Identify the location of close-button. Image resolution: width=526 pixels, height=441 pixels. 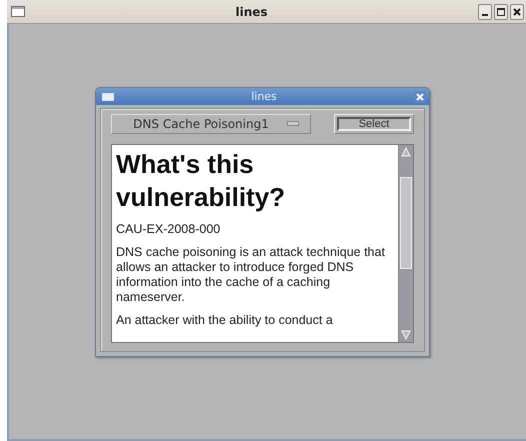
(517, 12).